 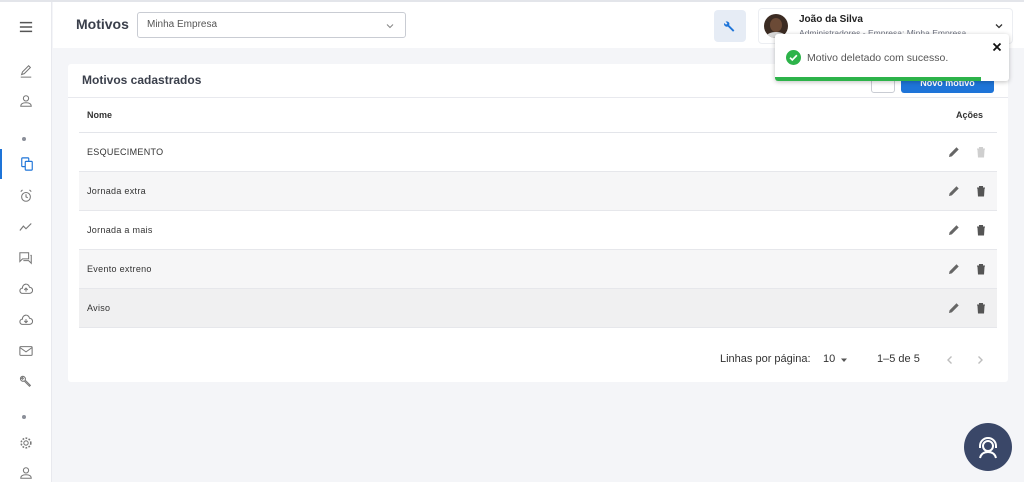 What do you see at coordinates (271, 25) in the screenshot?
I see `company-select: Minha Empresa` at bounding box center [271, 25].